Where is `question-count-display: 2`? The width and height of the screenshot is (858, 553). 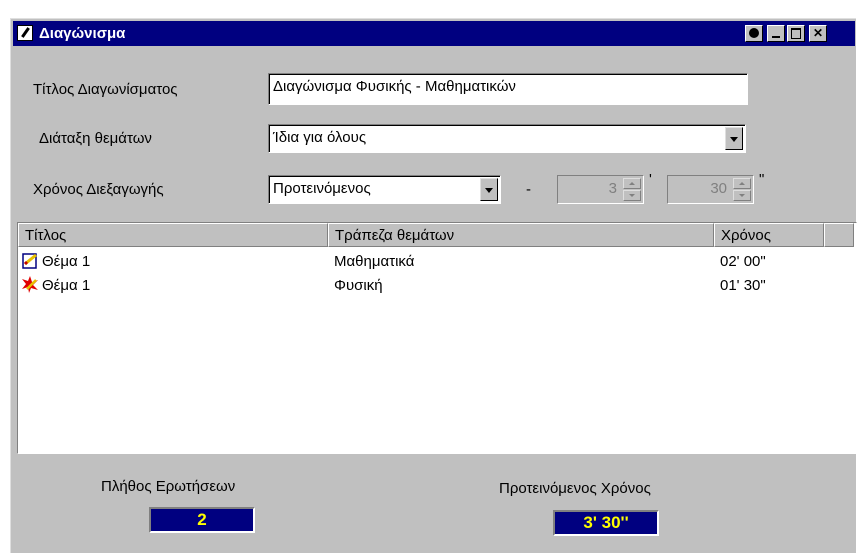
question-count-display: 2 is located at coordinates (202, 520).